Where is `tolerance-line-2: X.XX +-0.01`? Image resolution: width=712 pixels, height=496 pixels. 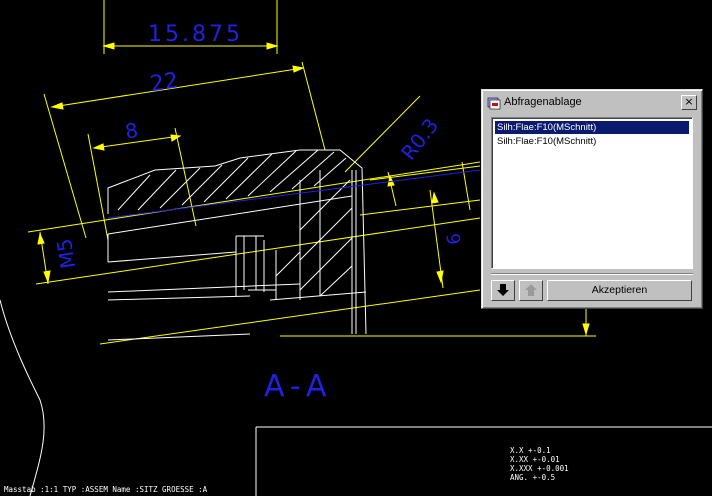
tolerance-line-2: X.XX +-0.01 is located at coordinates (535, 459).